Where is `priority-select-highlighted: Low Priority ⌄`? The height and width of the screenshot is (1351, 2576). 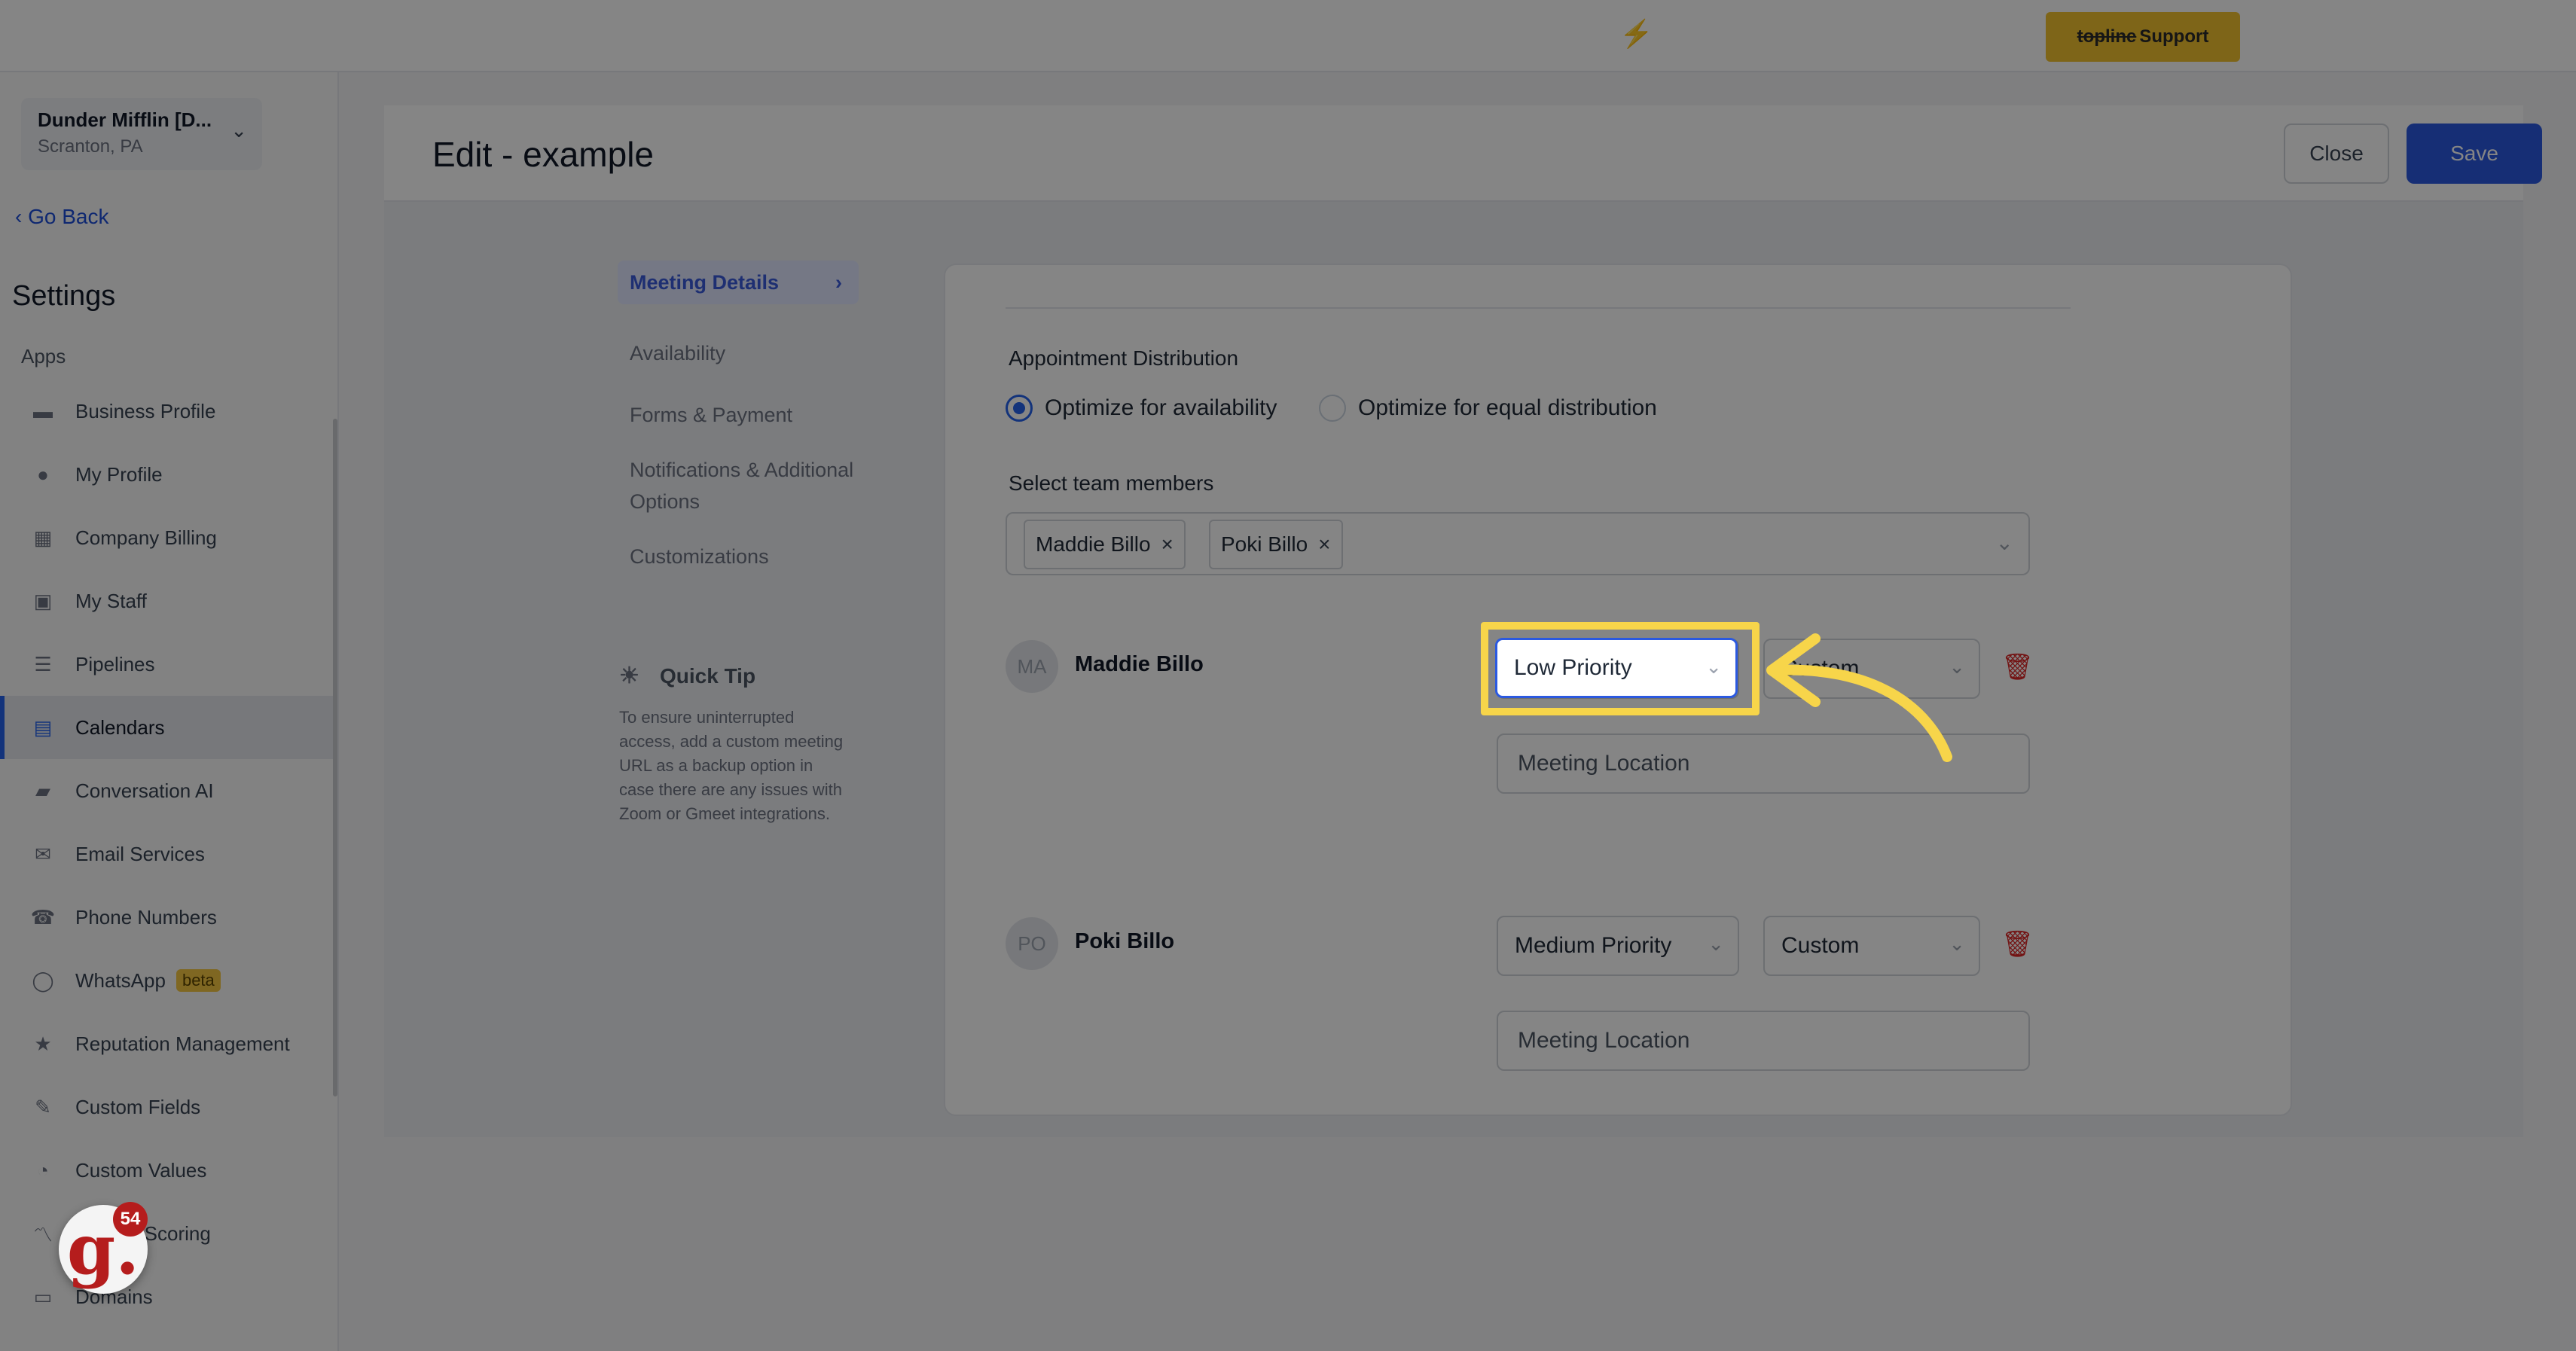 priority-select-highlighted: Low Priority ⌄ is located at coordinates (1617, 668).